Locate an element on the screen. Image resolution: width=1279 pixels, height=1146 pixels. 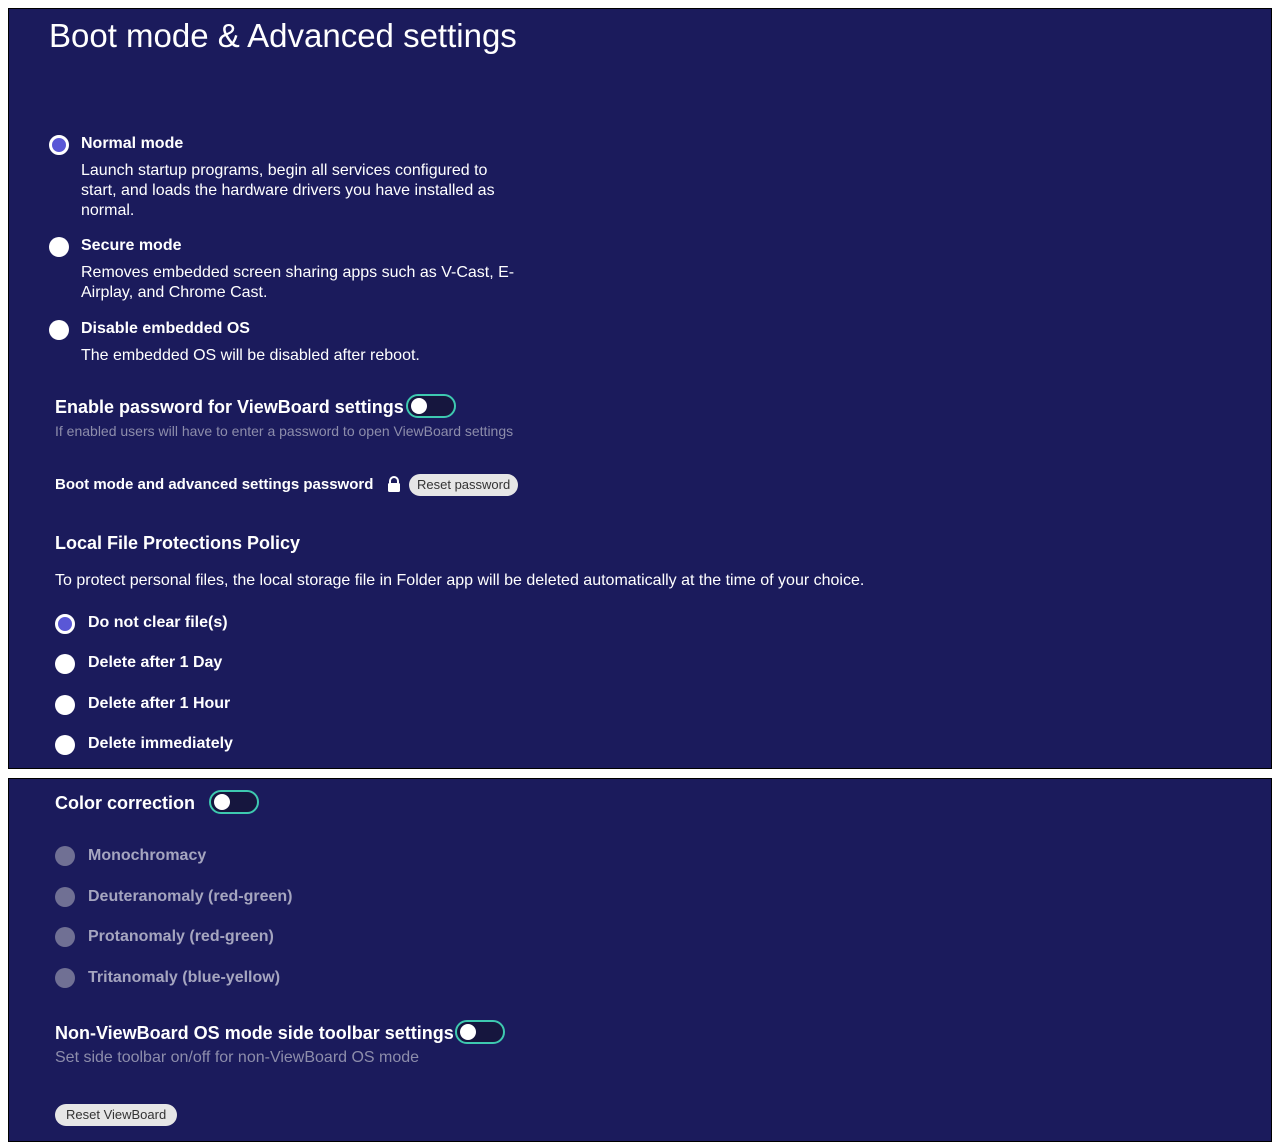
reset-viewboard-button: Reset ViewBoard is located at coordinates (116, 1115).